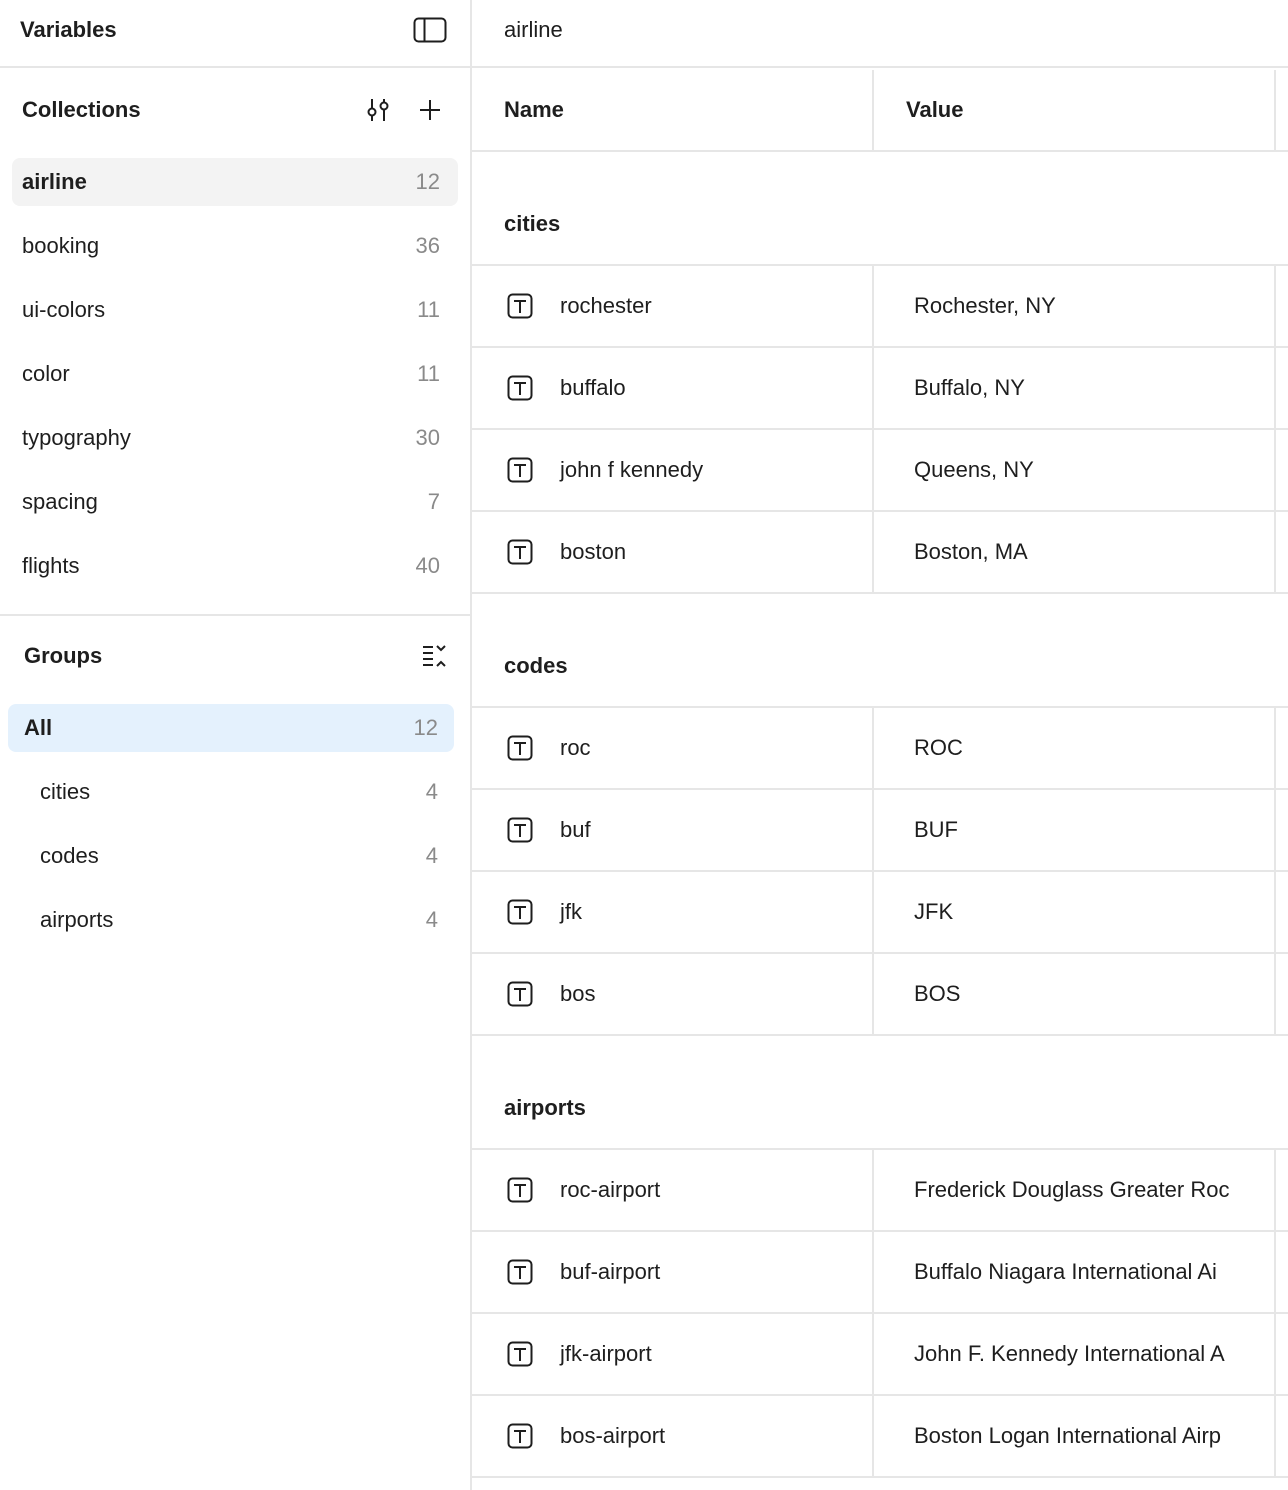 The image size is (1288, 1490). I want to click on group-heading: airports, so click(545, 1107).